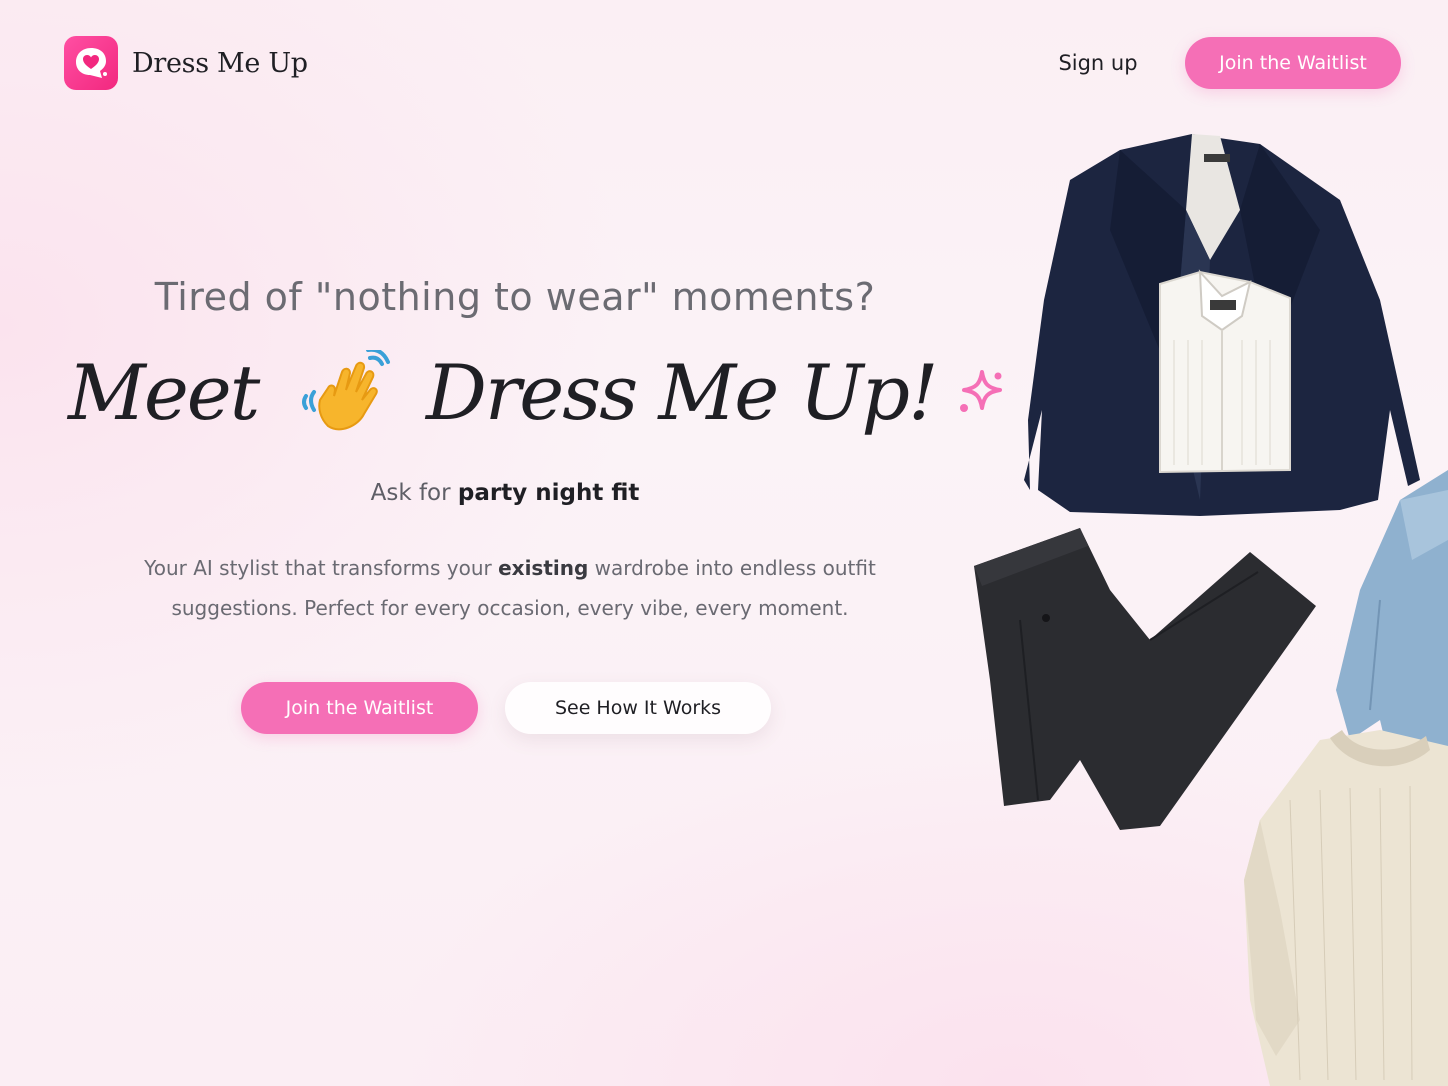  Describe the element at coordinates (1225, 371) in the screenshot. I see `white-shirt` at that location.